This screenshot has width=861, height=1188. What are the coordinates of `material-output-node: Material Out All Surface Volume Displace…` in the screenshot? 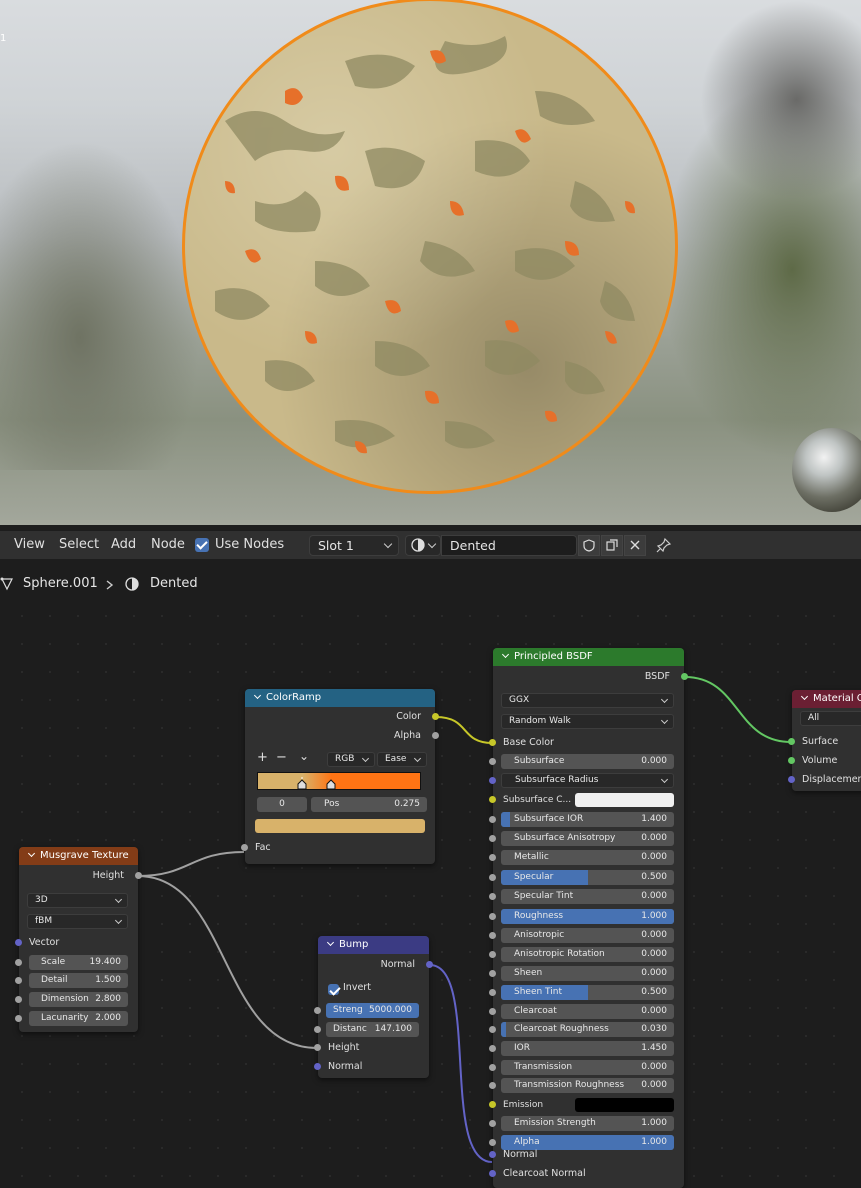 It's located at (824, 740).